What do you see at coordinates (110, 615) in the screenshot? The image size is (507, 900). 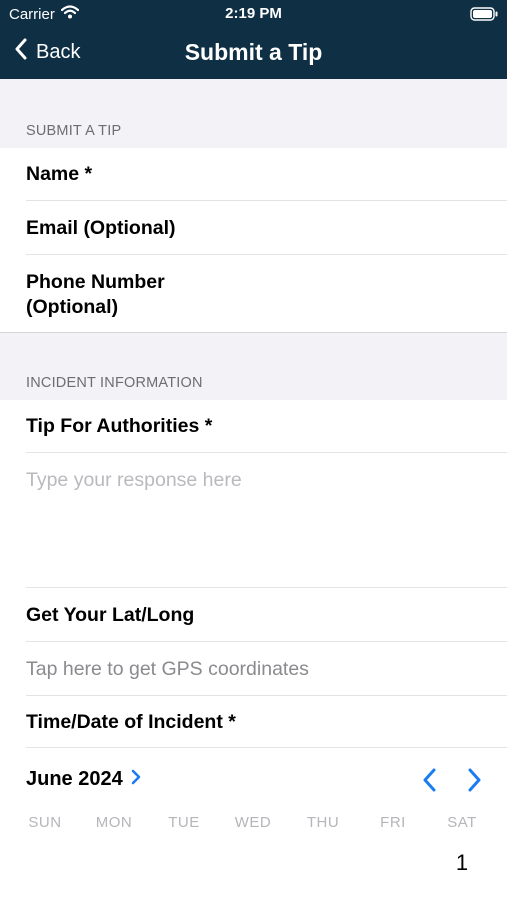 I see `latlong-label: Get Your Lat/Long` at bounding box center [110, 615].